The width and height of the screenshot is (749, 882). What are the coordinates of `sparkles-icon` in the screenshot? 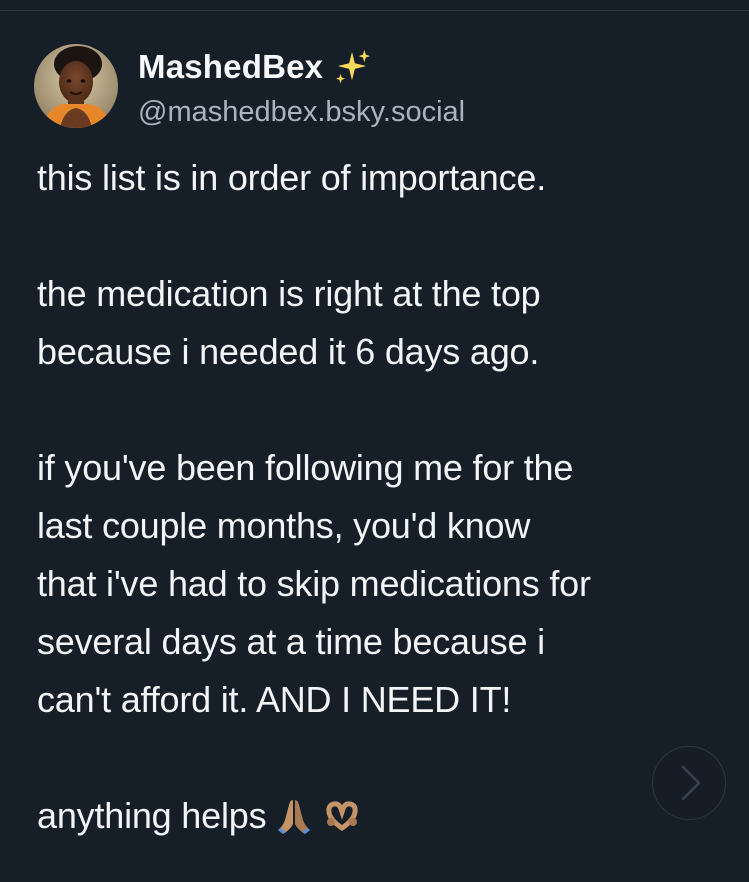 It's located at (353, 66).